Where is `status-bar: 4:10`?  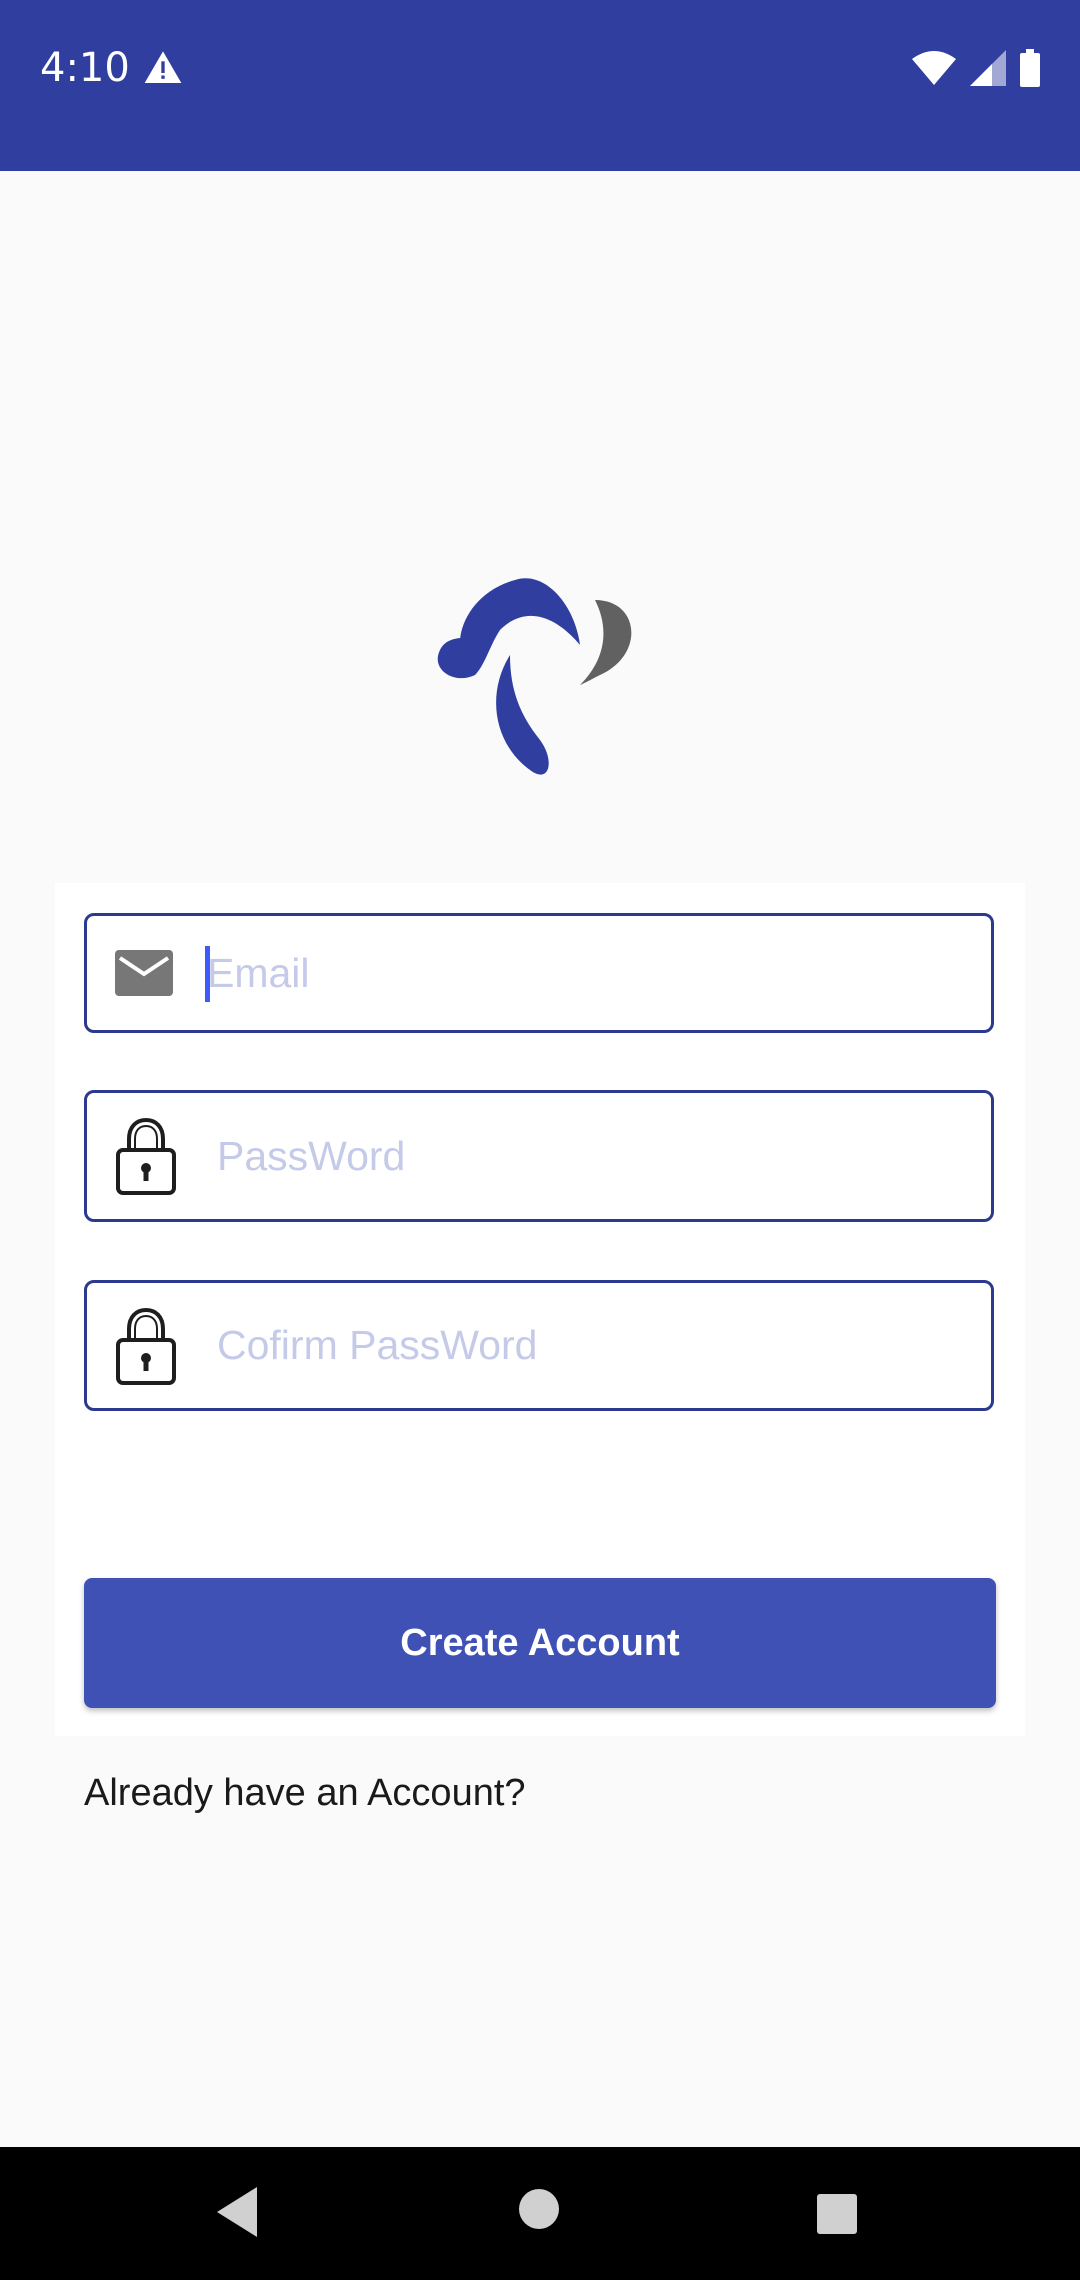 status-bar: 4:10 is located at coordinates (540, 85).